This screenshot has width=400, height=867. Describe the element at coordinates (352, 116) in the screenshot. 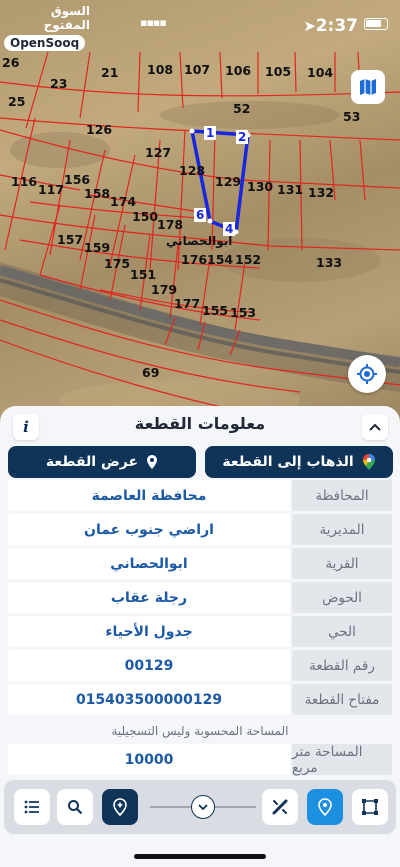

I see `parcel-number: 53` at that location.